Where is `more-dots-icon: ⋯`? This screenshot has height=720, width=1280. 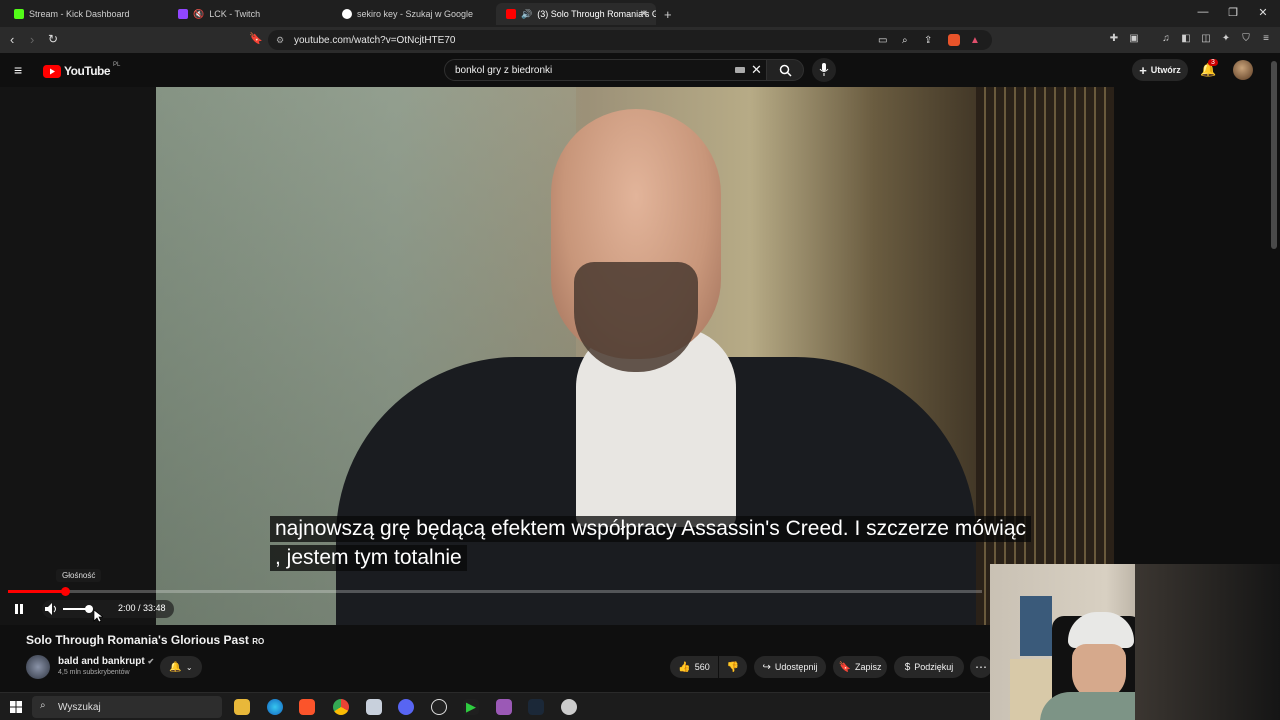 more-dots-icon: ⋯ is located at coordinates (981, 667).